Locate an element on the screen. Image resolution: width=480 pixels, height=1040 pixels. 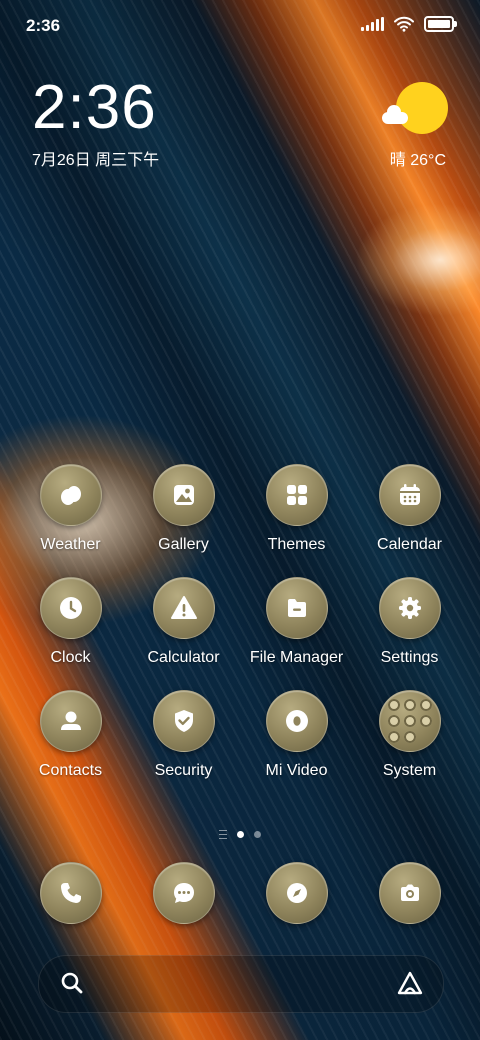
dock-camera is located at coordinates (409, 893).